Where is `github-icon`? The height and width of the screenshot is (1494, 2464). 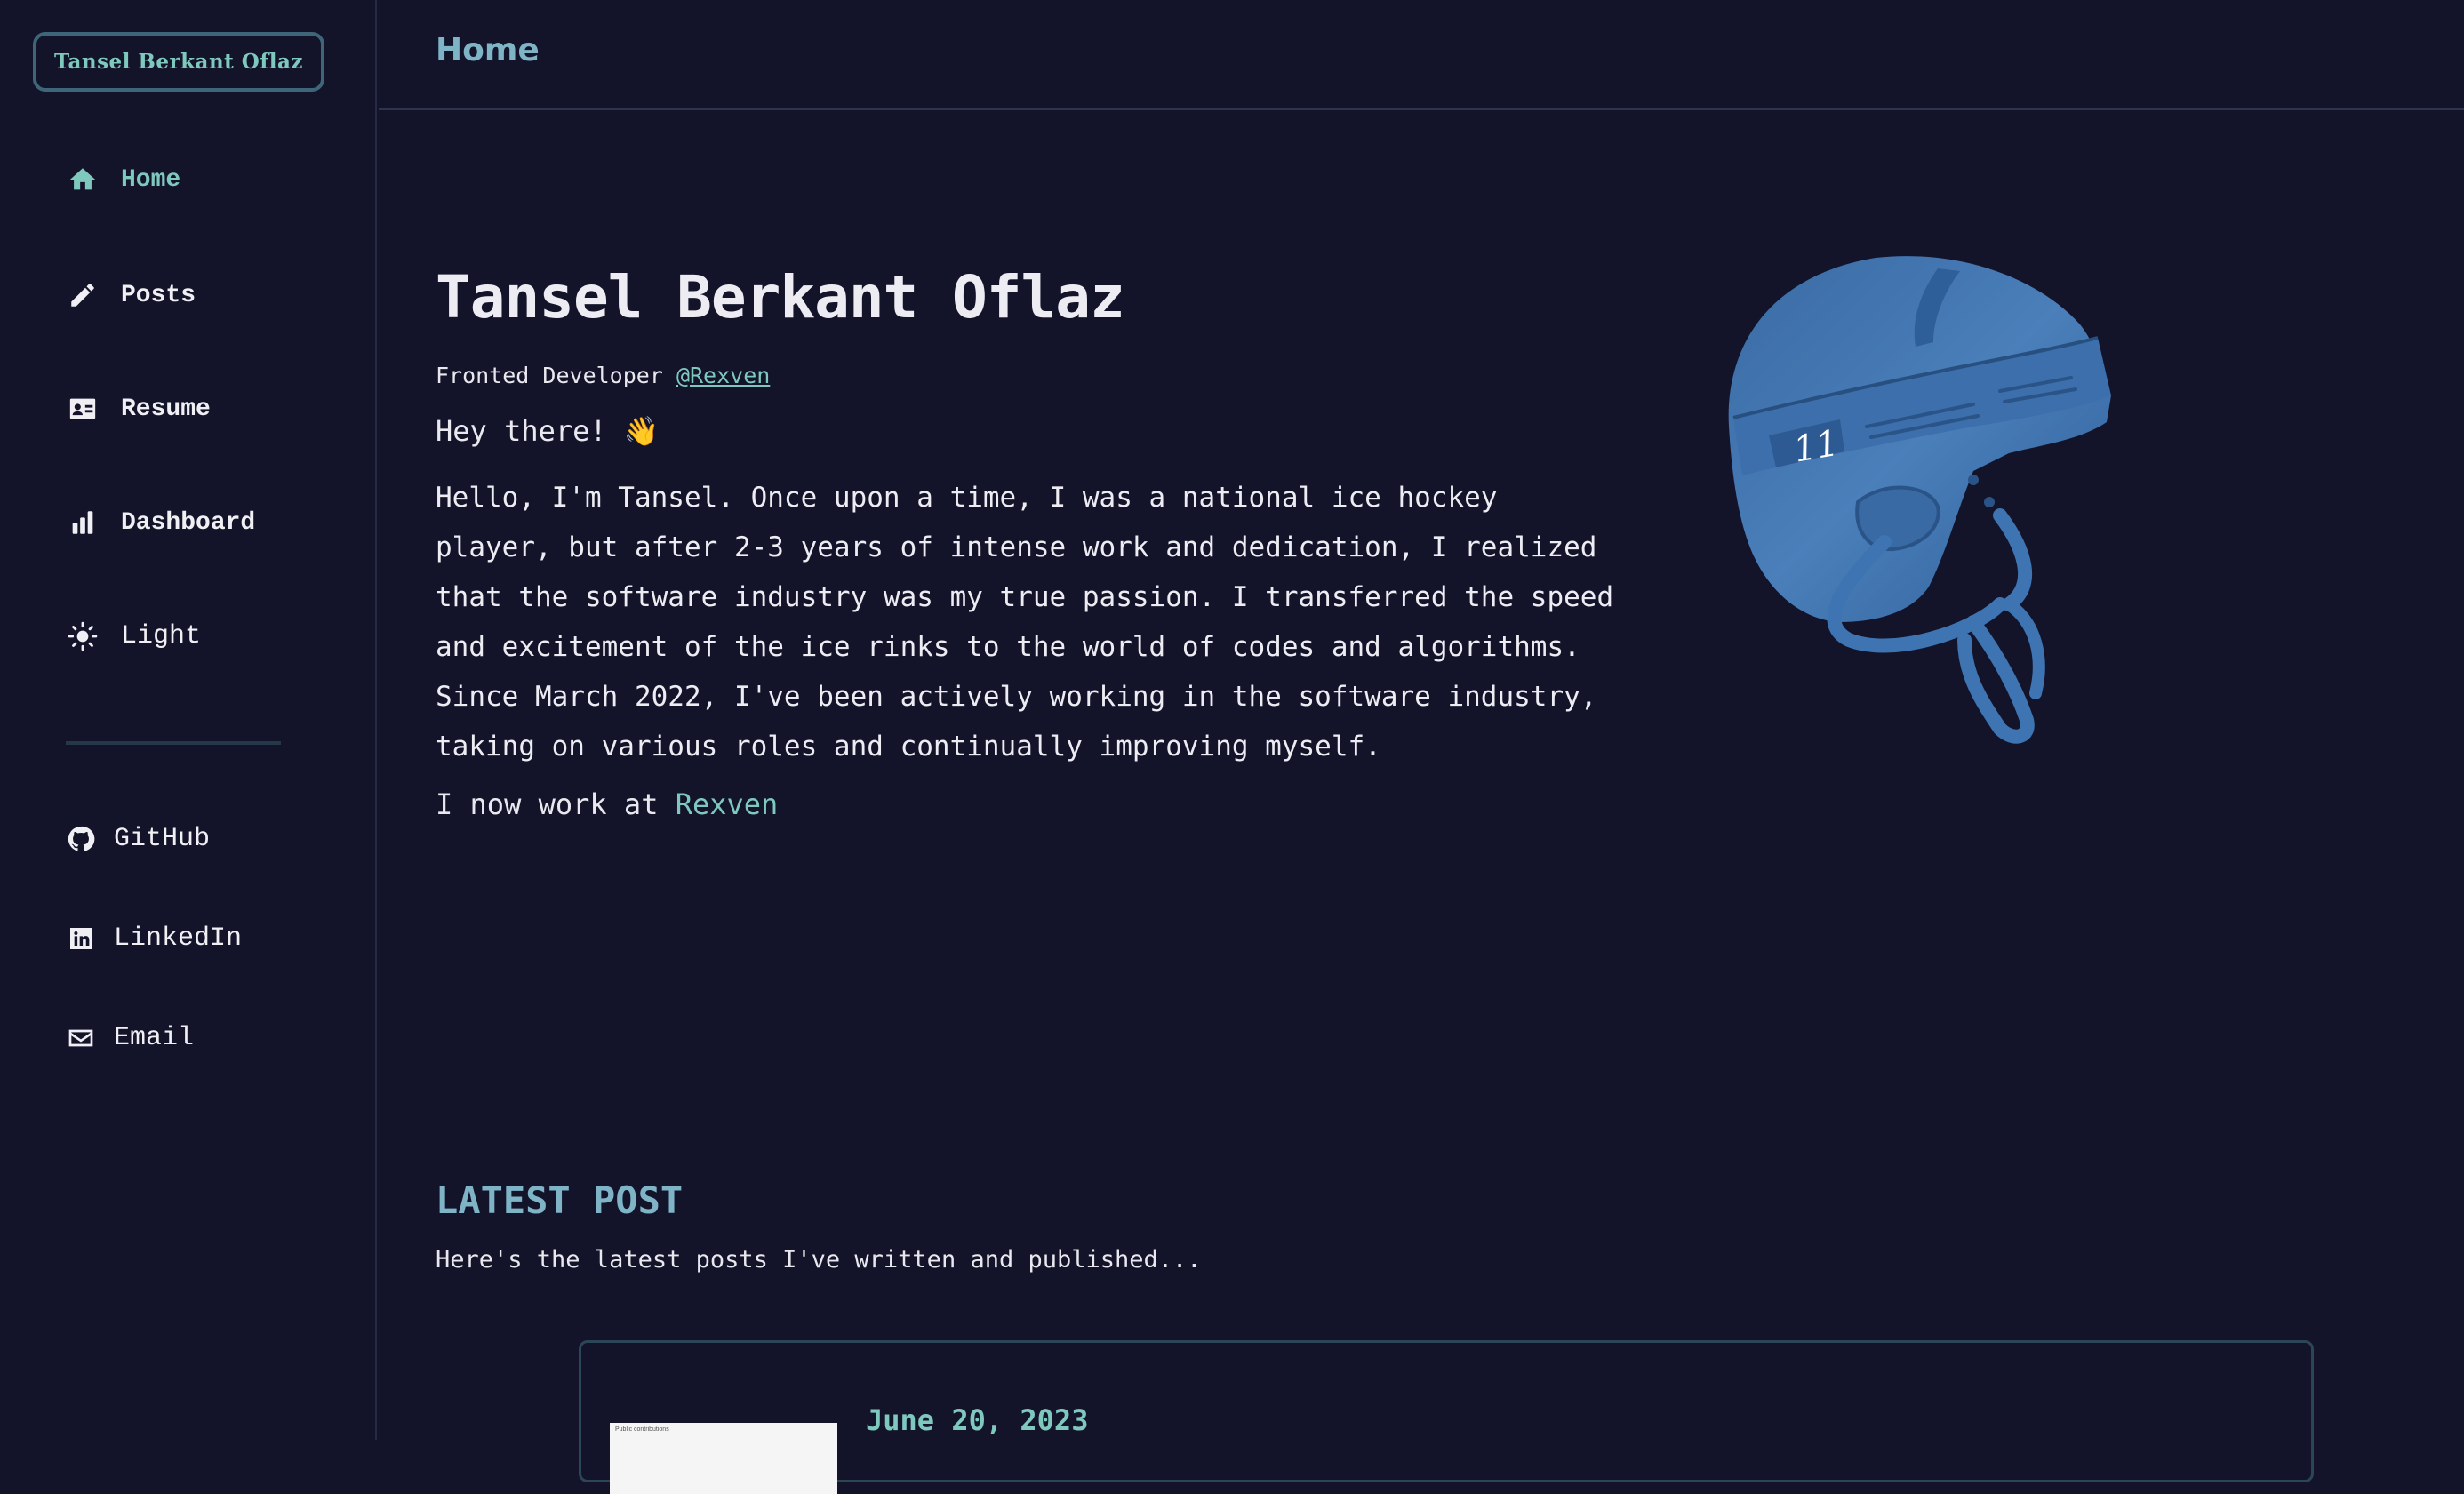 github-icon is located at coordinates (81, 839).